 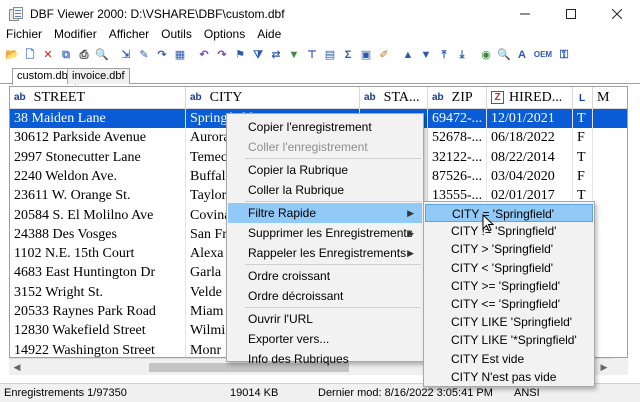 What do you see at coordinates (66, 55) in the screenshot?
I see `copy-icon: ⧉` at bounding box center [66, 55].